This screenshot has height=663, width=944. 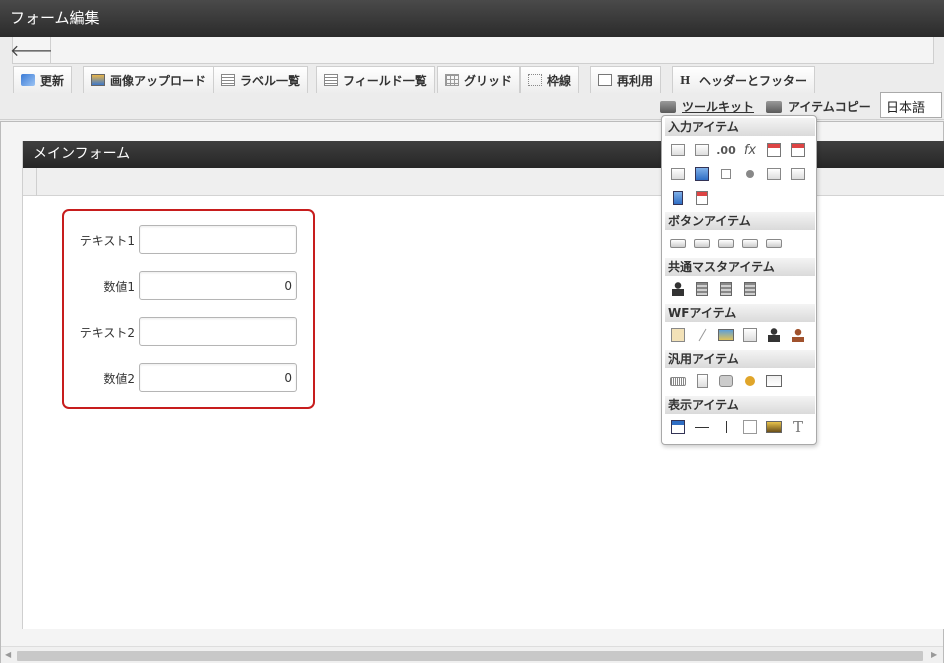 I want to click on arrow-left-icon: 🡐, so click(x=31, y=50).